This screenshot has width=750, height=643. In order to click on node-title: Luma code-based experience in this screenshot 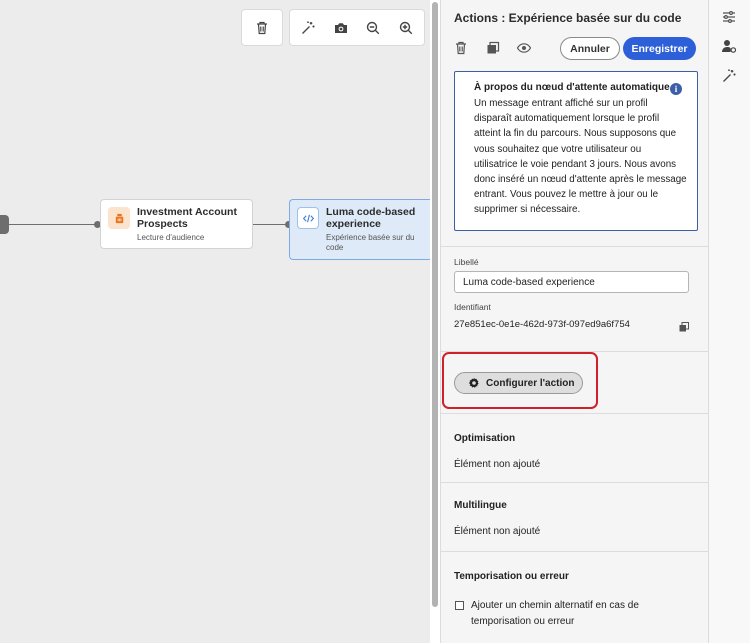, I will do `click(371, 218)`.